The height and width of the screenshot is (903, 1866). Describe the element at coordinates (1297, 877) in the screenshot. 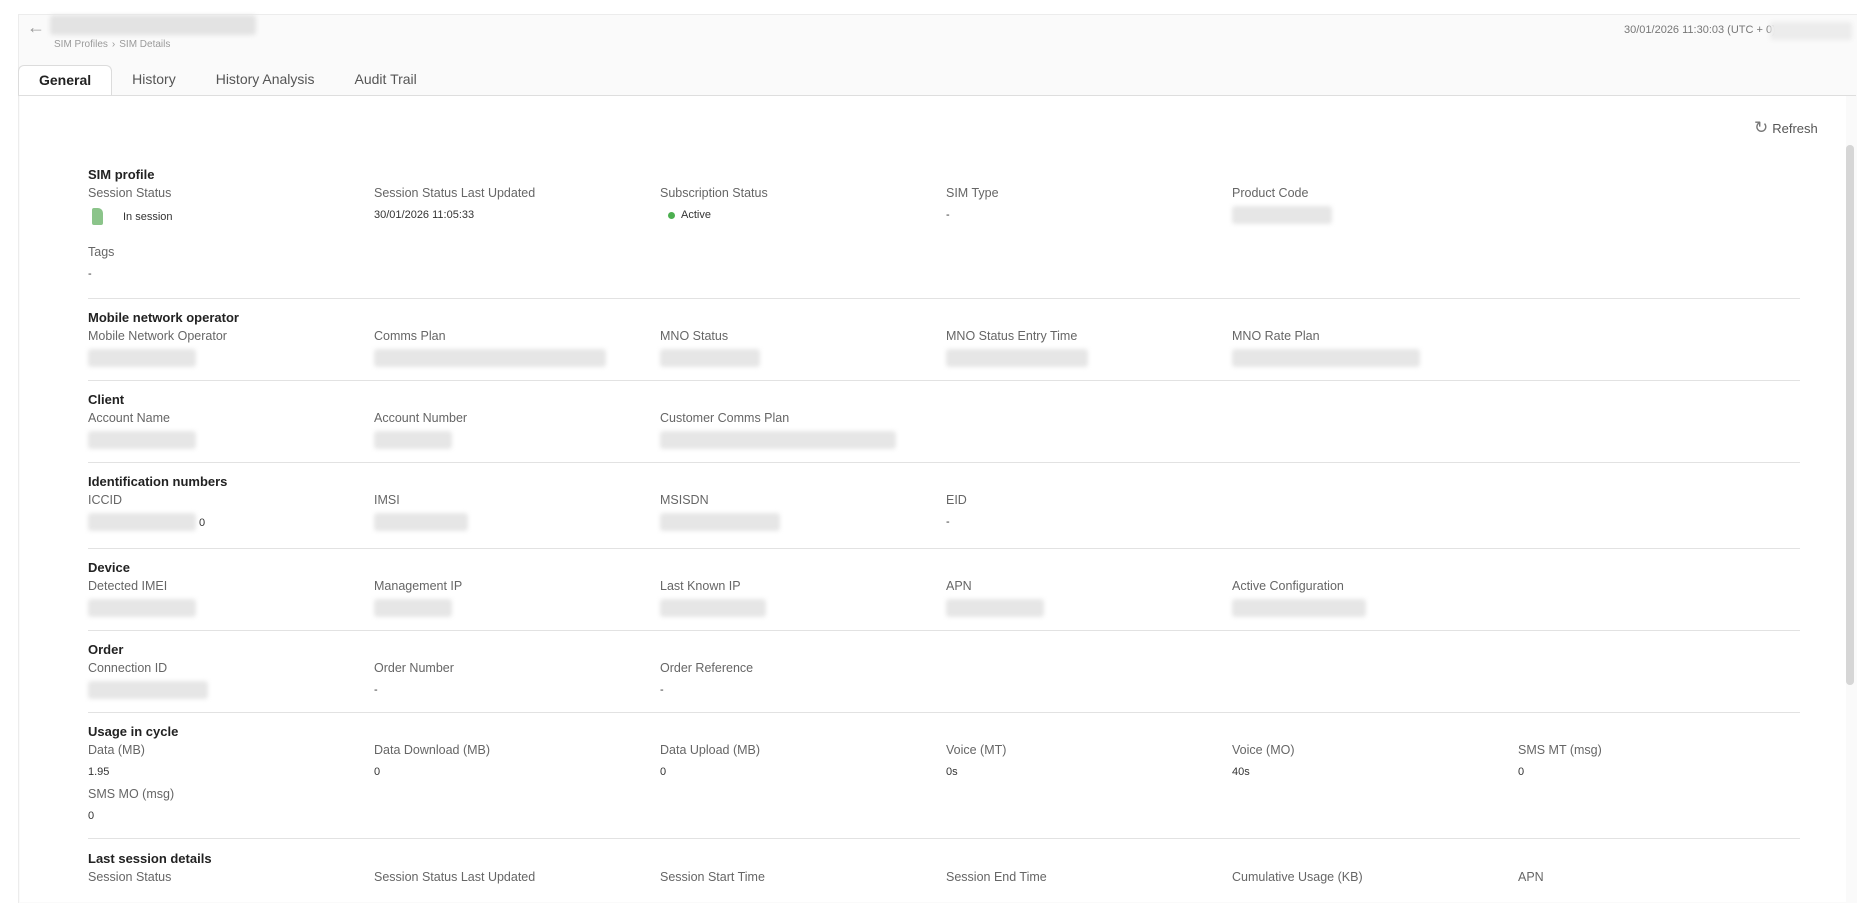

I see `field-cumulative-usage: Cumulative Usage (KB)` at that location.